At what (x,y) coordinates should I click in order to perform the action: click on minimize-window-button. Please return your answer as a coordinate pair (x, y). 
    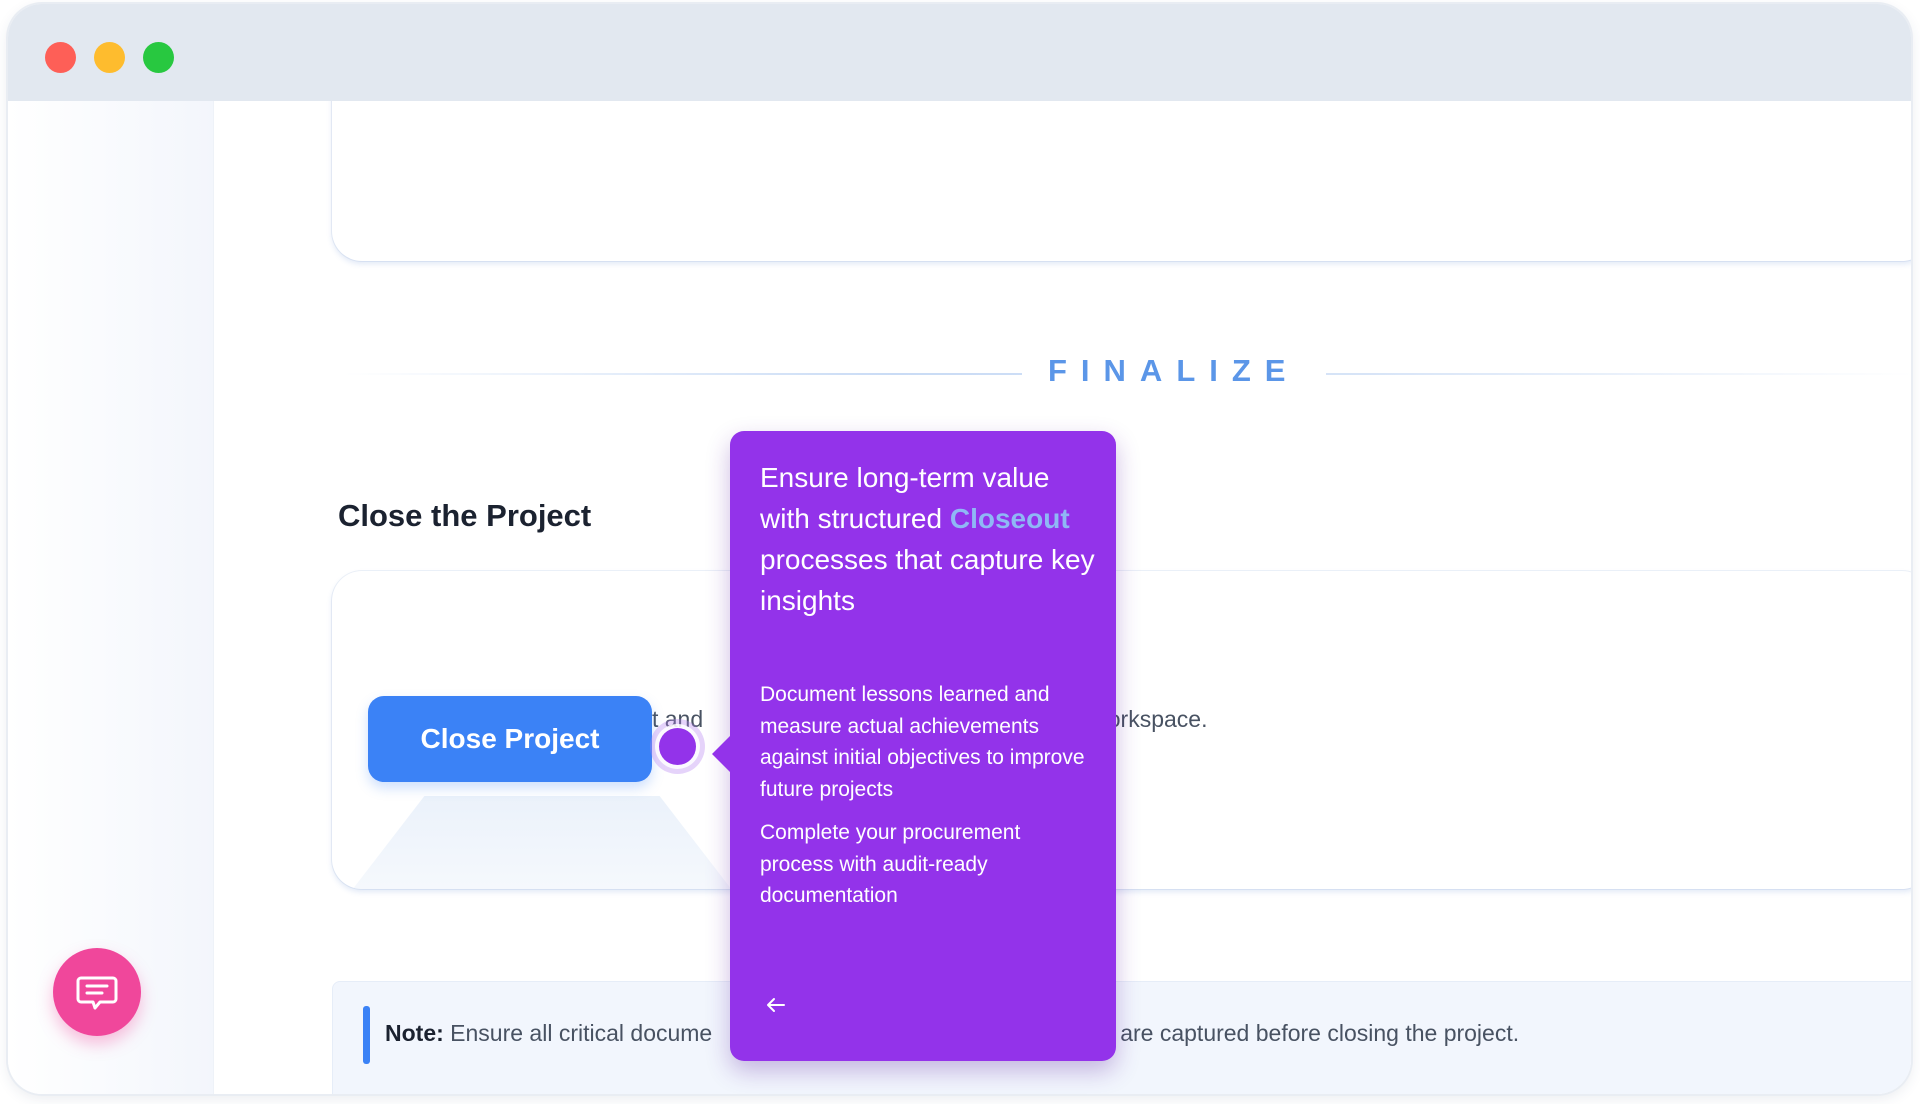
    Looking at the image, I should click on (109, 57).